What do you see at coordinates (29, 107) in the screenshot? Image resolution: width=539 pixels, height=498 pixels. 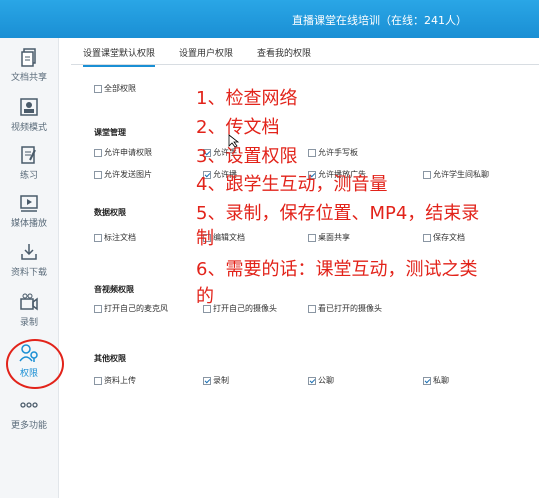 I see `video-mode-icon` at bounding box center [29, 107].